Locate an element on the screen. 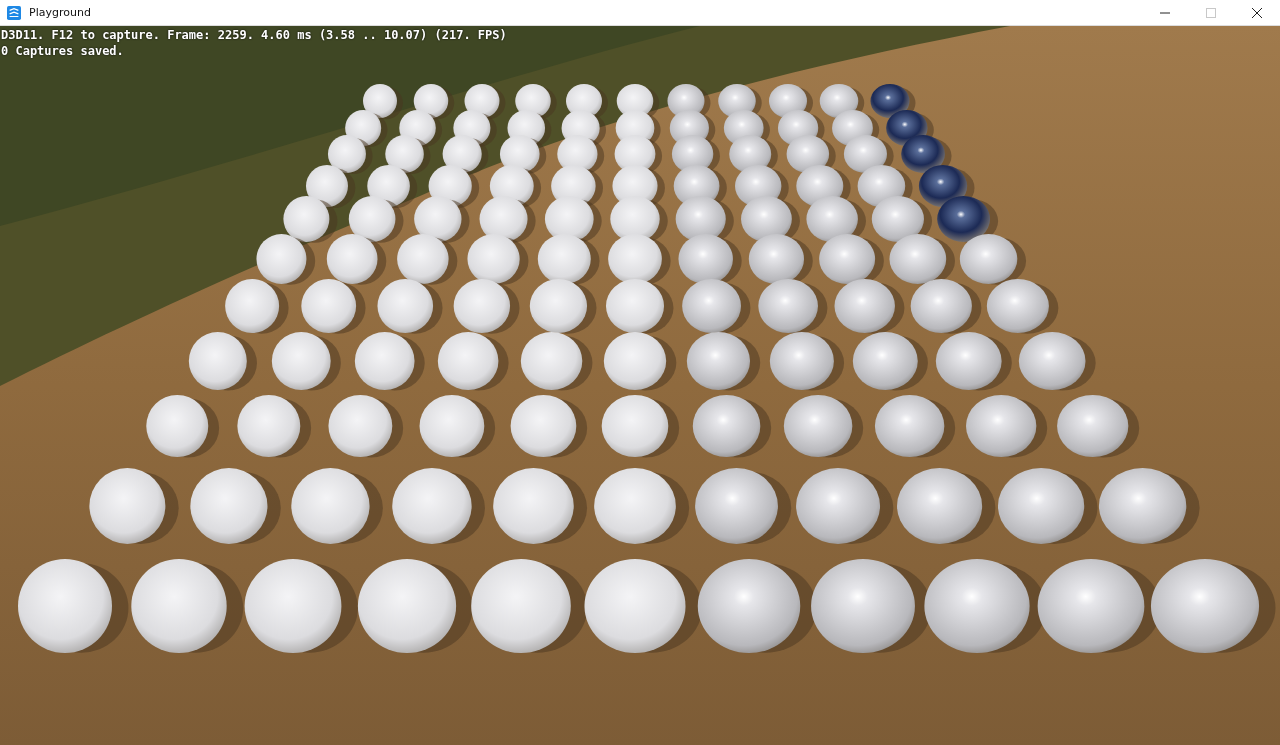 Image resolution: width=1280 pixels, height=745 pixels. maximize-icon is located at coordinates (1211, 12).